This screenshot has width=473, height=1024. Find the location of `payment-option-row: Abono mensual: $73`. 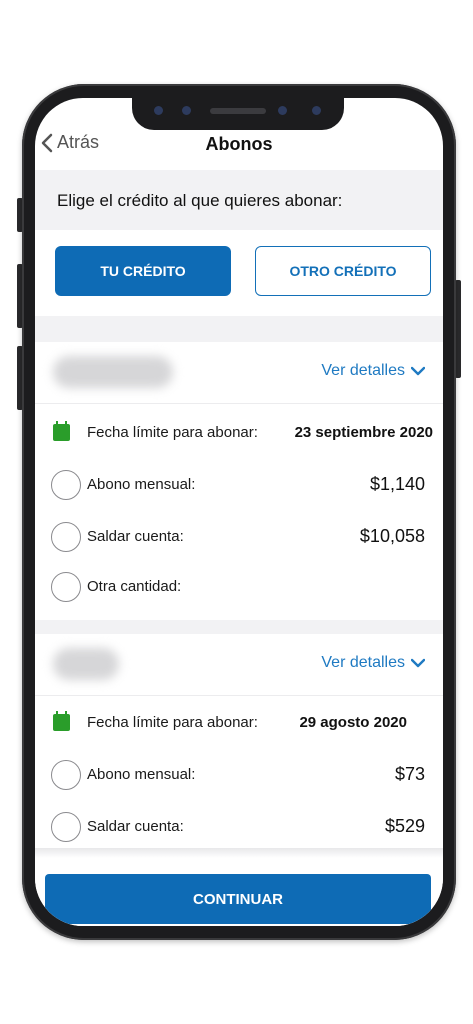

payment-option-row: Abono mensual: $73 is located at coordinates (239, 775).